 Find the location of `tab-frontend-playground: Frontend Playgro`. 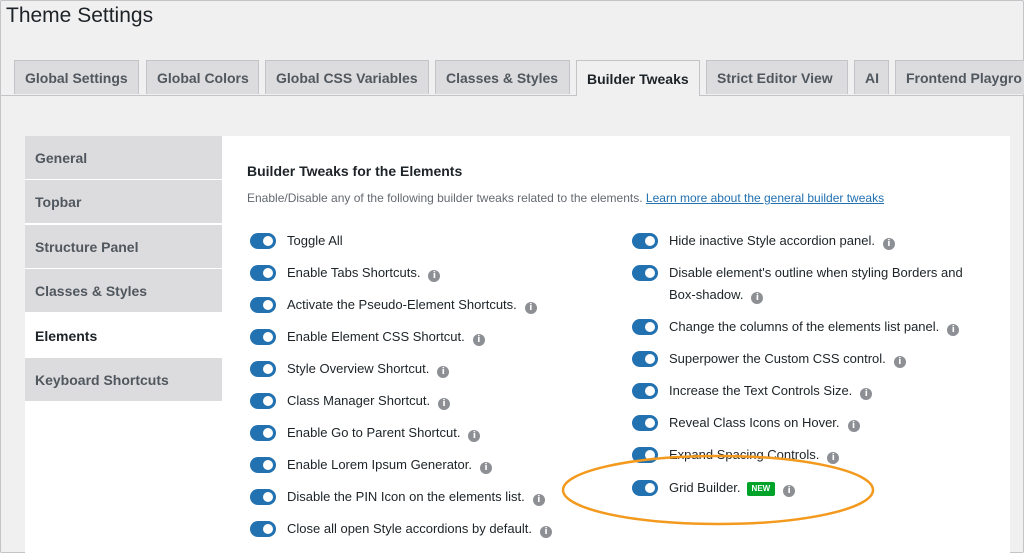

tab-frontend-playground: Frontend Playgro is located at coordinates (959, 77).